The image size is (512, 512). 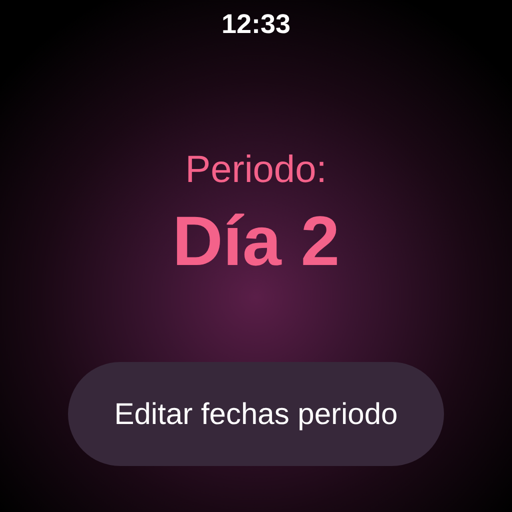 I want to click on clock-time: 12:33, so click(x=256, y=25).